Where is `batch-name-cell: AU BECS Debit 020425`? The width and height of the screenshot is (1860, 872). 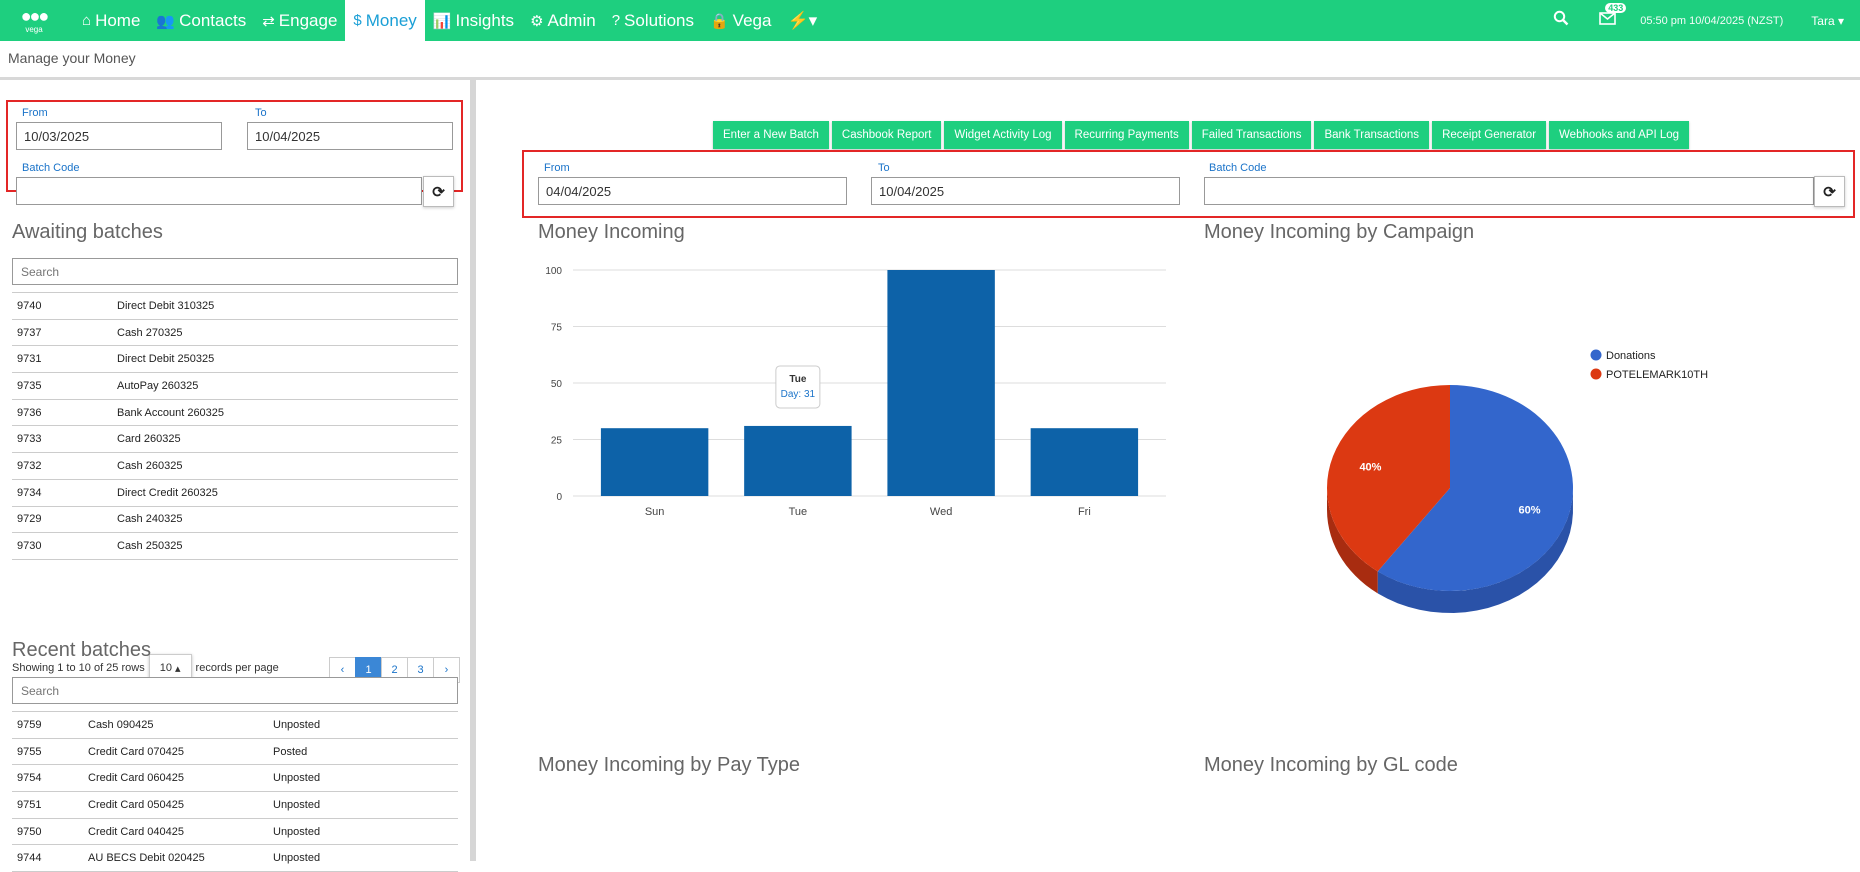
batch-name-cell: AU BECS Debit 020425 is located at coordinates (146, 858).